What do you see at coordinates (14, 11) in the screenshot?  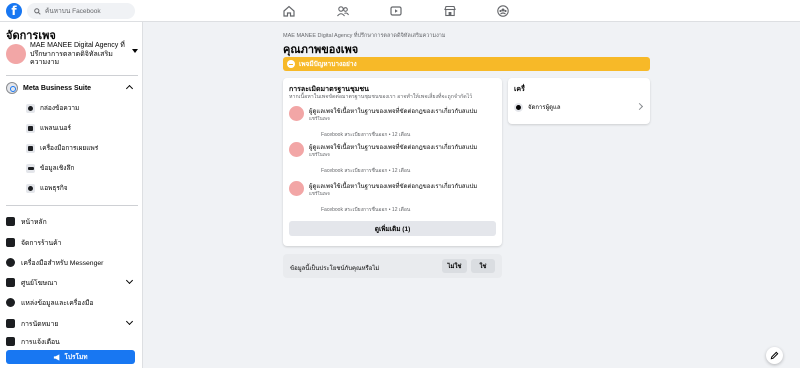 I see `facebook-logo: f` at bounding box center [14, 11].